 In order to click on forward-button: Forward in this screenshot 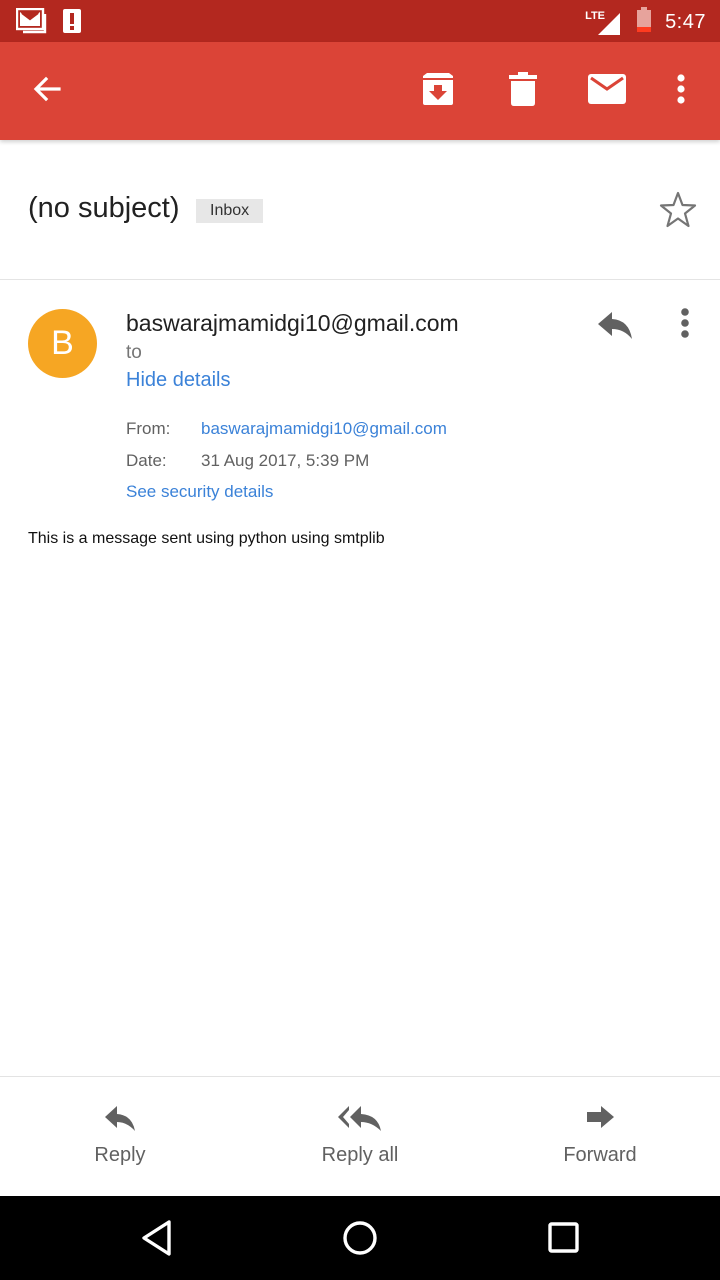, I will do `click(600, 1137)`.